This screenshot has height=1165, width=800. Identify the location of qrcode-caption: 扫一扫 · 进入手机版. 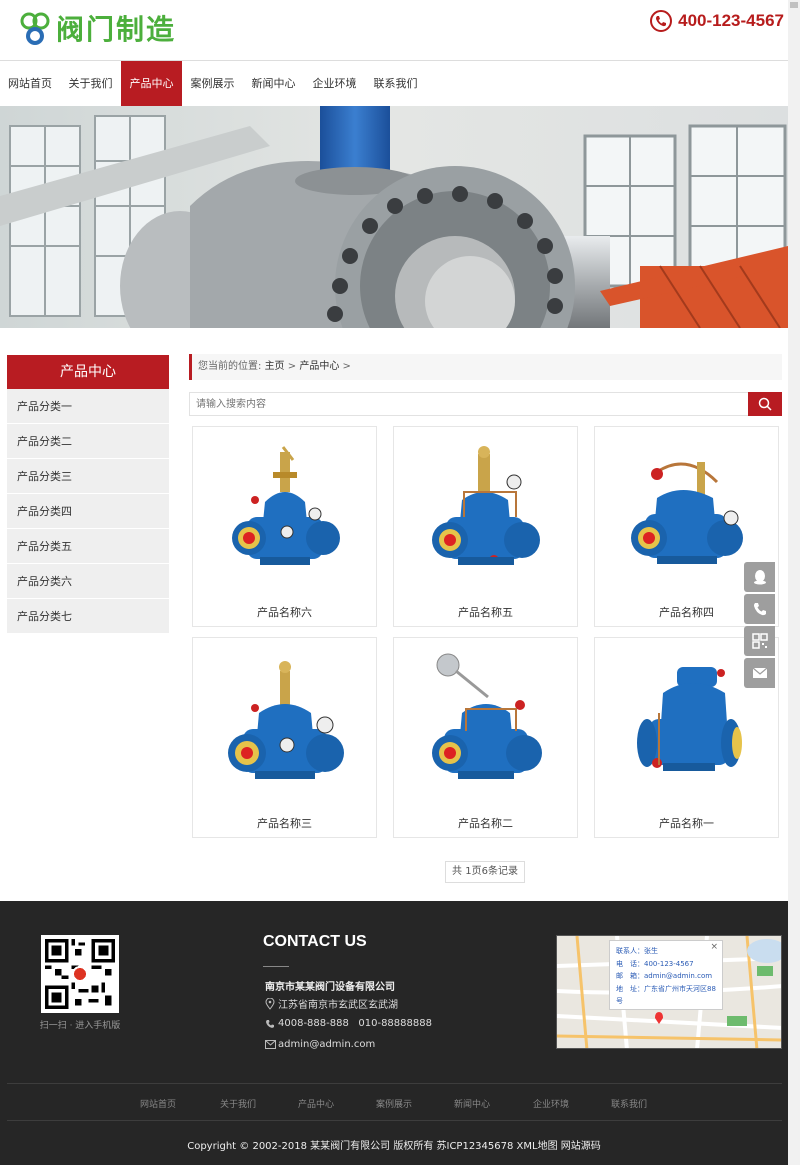
(80, 1026).